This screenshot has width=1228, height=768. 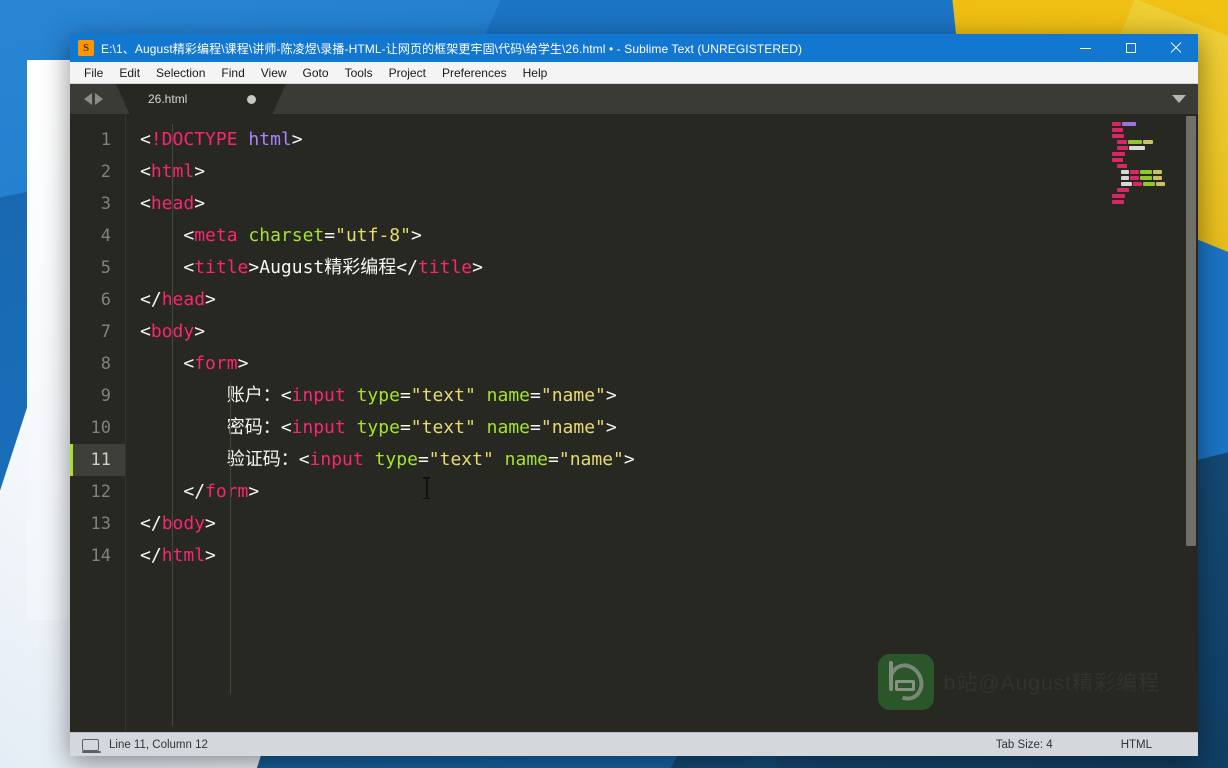 I want to click on code-line-14: </html>, so click(x=178, y=555).